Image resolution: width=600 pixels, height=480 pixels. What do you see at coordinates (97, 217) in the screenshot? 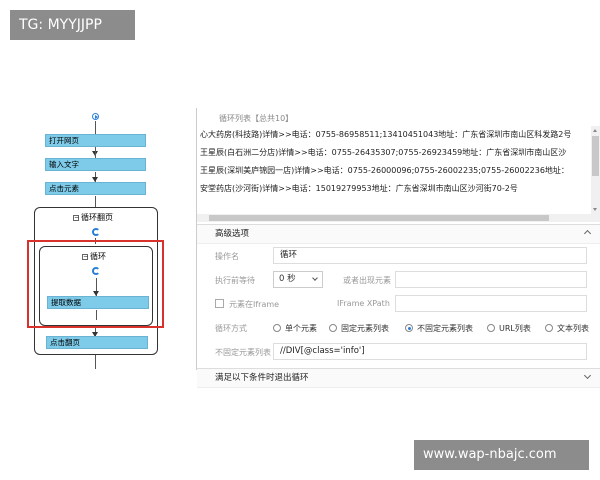
I see `outer-loop-title: 循环翻页` at bounding box center [97, 217].